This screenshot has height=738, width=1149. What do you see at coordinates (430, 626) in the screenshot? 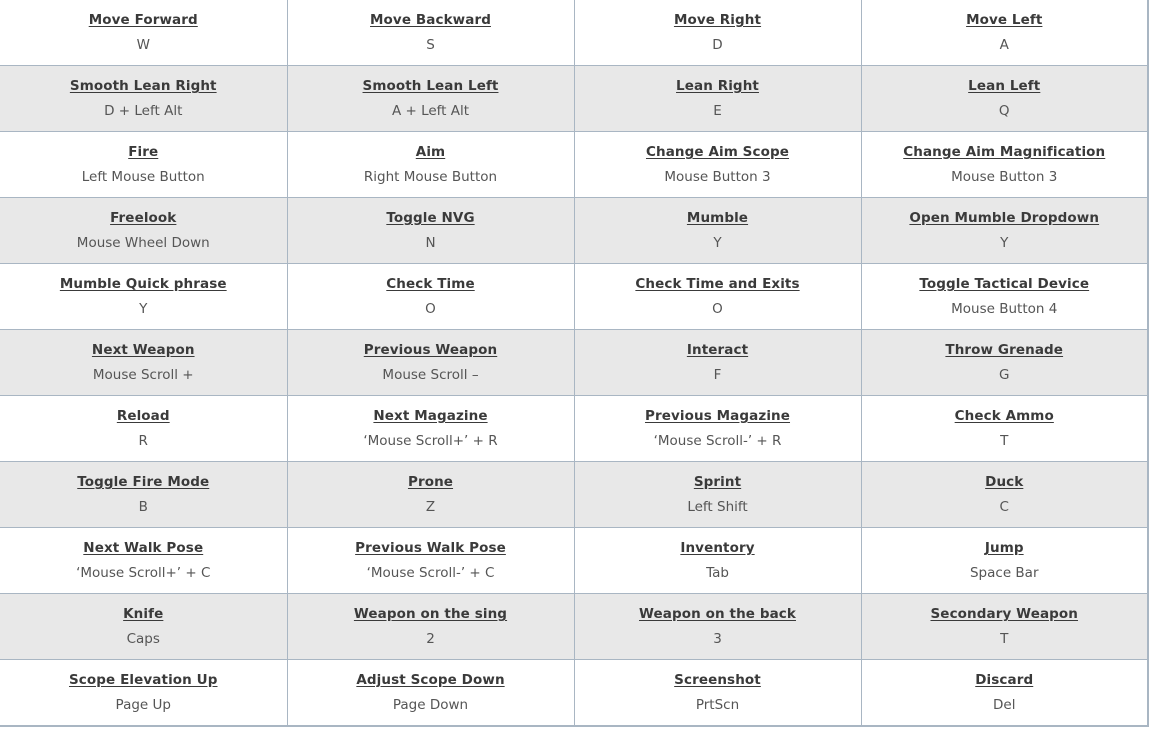
I see `keybinding-cell: Weapon on the sing 2` at bounding box center [430, 626].